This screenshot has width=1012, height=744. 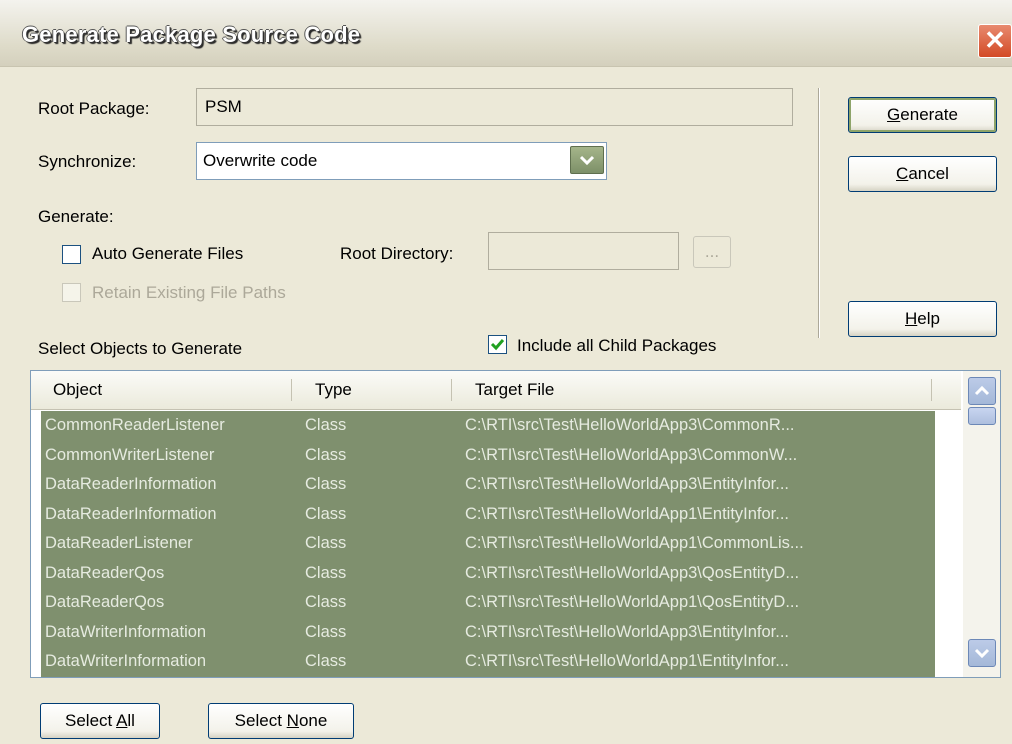 What do you see at coordinates (922, 174) in the screenshot?
I see `cancel-button: Cancel` at bounding box center [922, 174].